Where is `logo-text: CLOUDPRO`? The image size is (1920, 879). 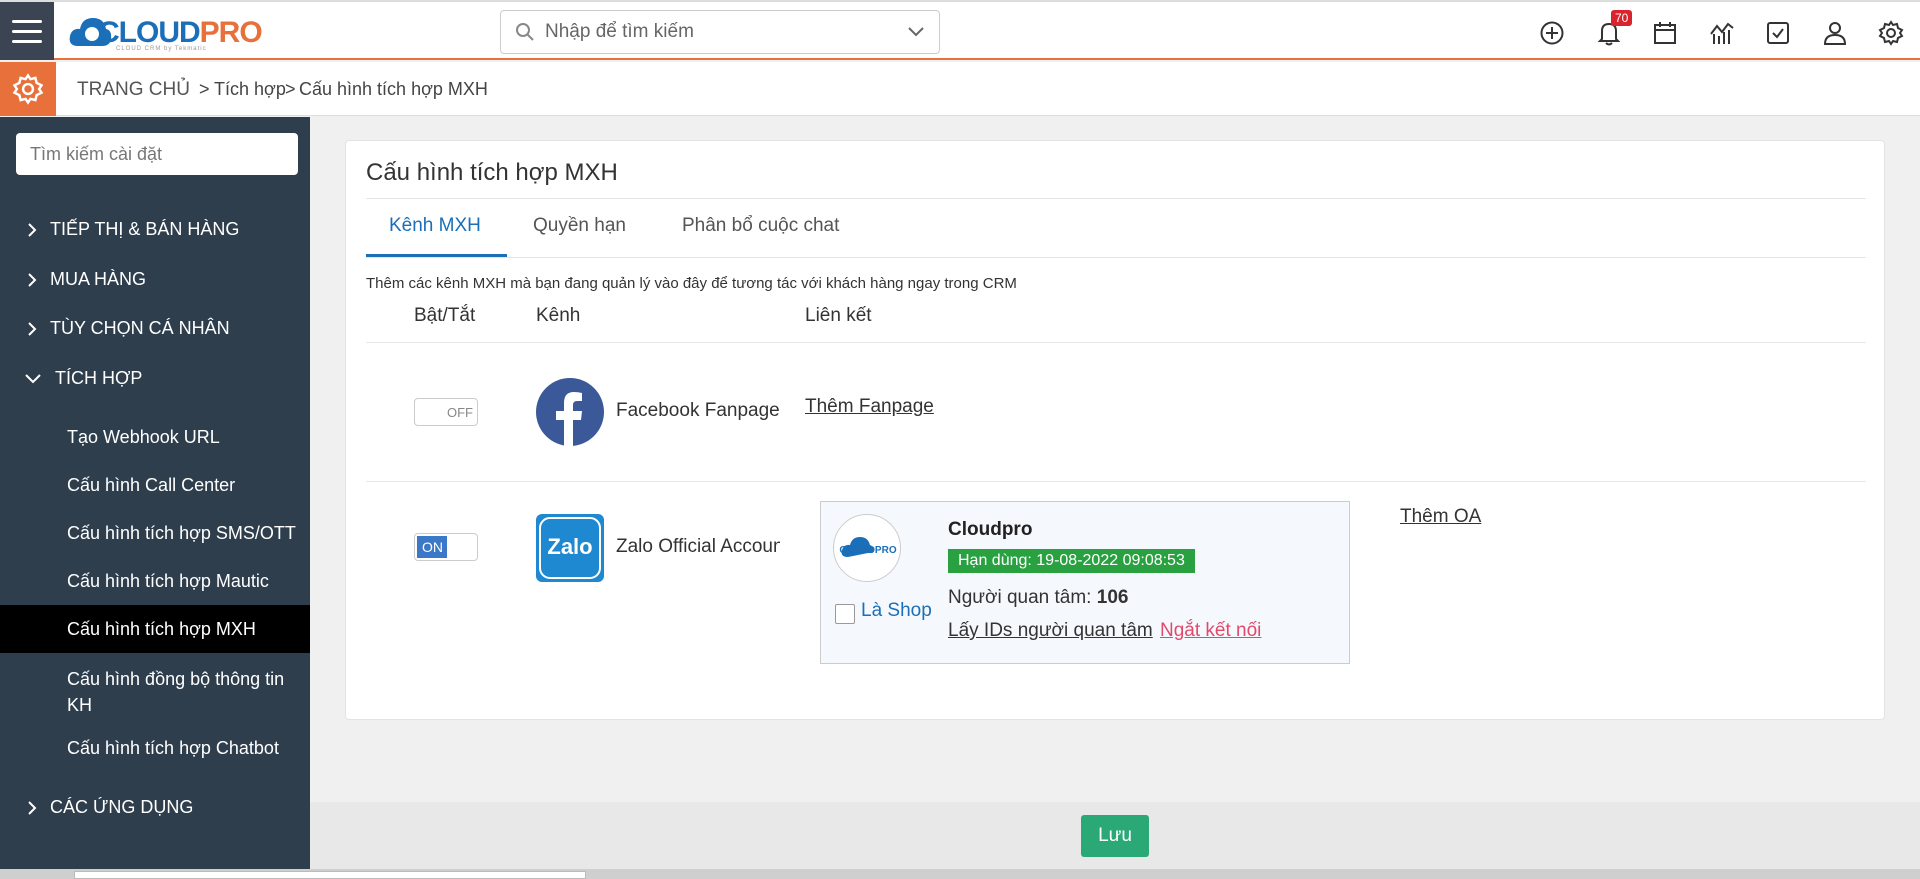
logo-text: CLOUDPRO is located at coordinates (180, 32).